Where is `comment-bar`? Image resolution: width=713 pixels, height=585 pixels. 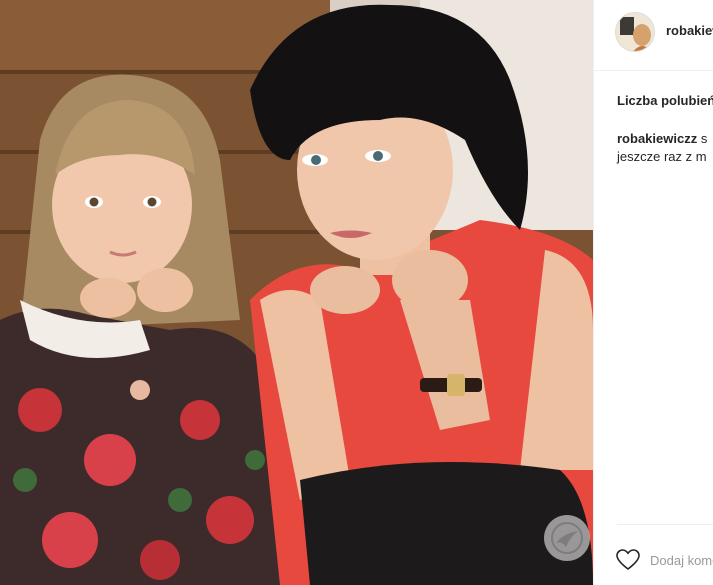
comment-bar is located at coordinates (653, 555).